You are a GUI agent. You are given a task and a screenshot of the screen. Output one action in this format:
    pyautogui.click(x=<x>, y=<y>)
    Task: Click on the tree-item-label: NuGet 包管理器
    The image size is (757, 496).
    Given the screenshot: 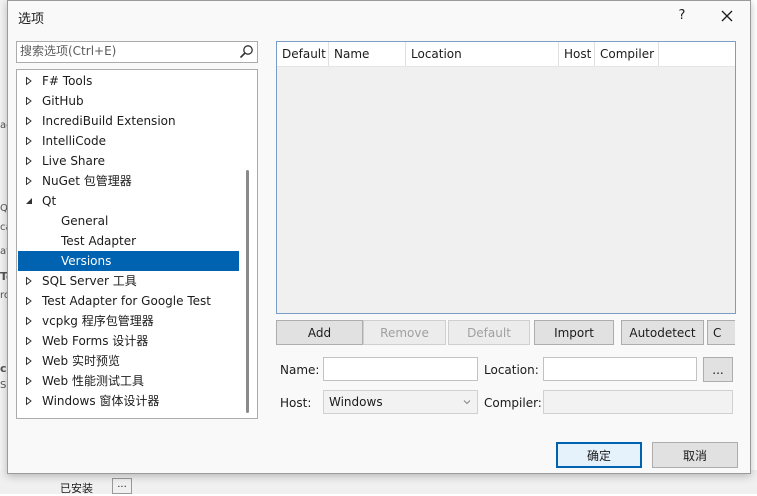 What is the action you would take?
    pyautogui.click(x=87, y=181)
    